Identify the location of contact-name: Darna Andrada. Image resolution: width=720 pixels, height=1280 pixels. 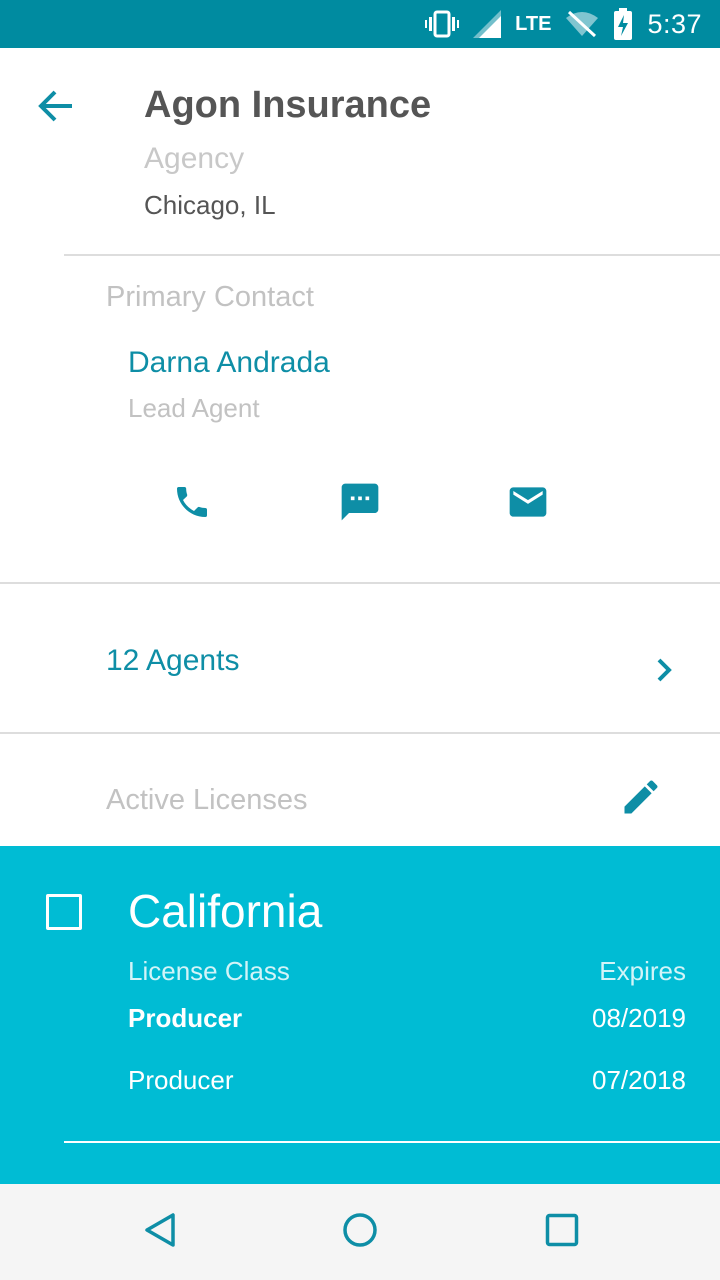
(229, 363).